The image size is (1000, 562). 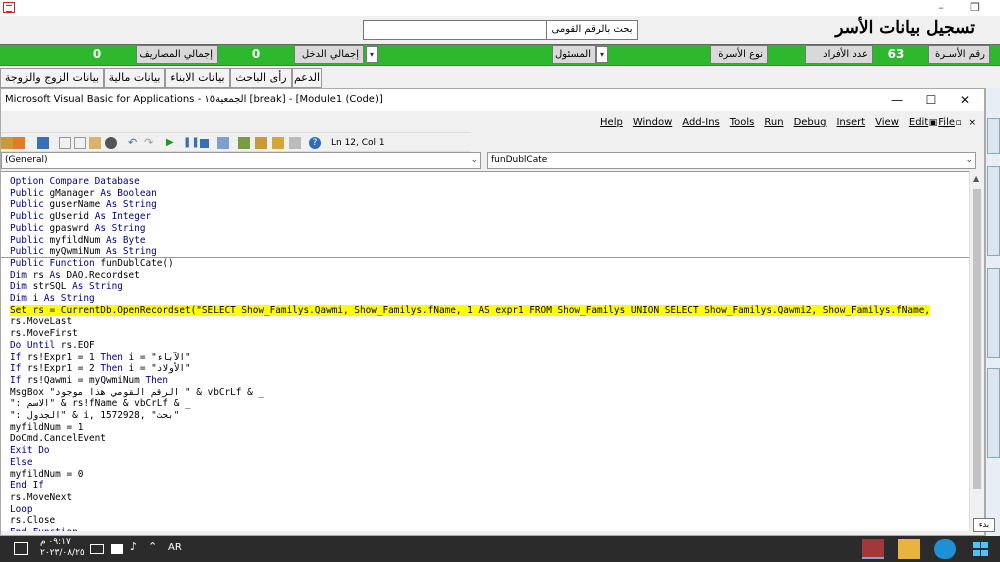 What do you see at coordinates (21, 463) in the screenshot?
I see `code-line: Else` at bounding box center [21, 463].